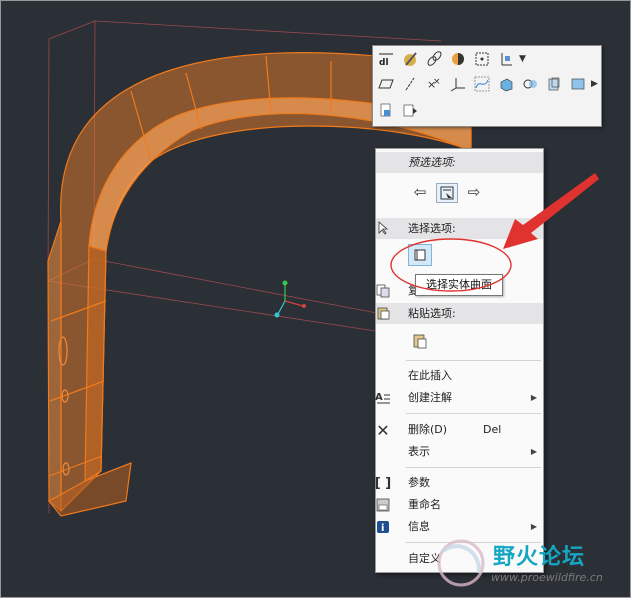 The width and height of the screenshot is (631, 598). I want to click on paint-brush-icon, so click(410, 59).